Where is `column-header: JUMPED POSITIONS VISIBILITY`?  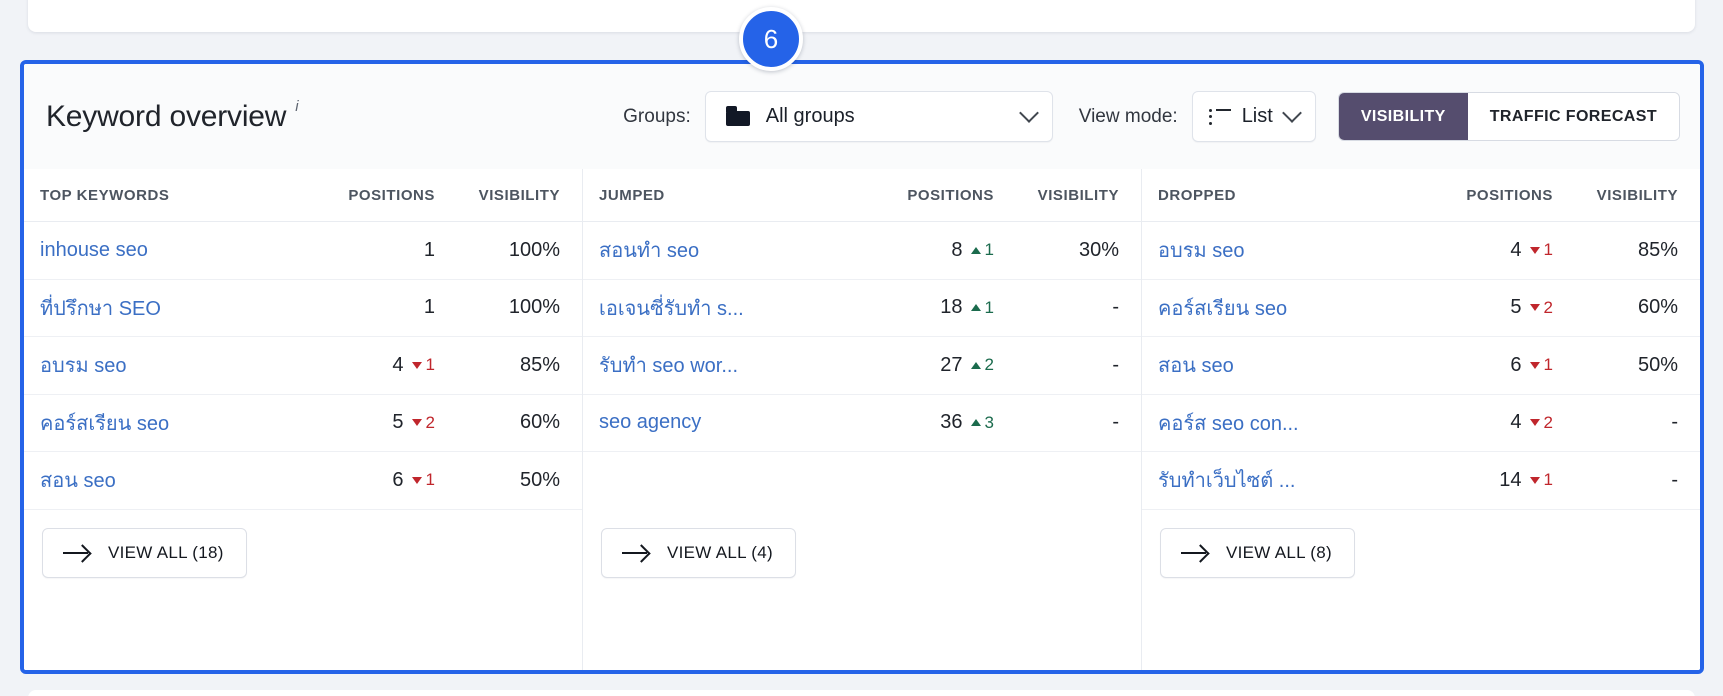 column-header: JUMPED POSITIONS VISIBILITY is located at coordinates (862, 195).